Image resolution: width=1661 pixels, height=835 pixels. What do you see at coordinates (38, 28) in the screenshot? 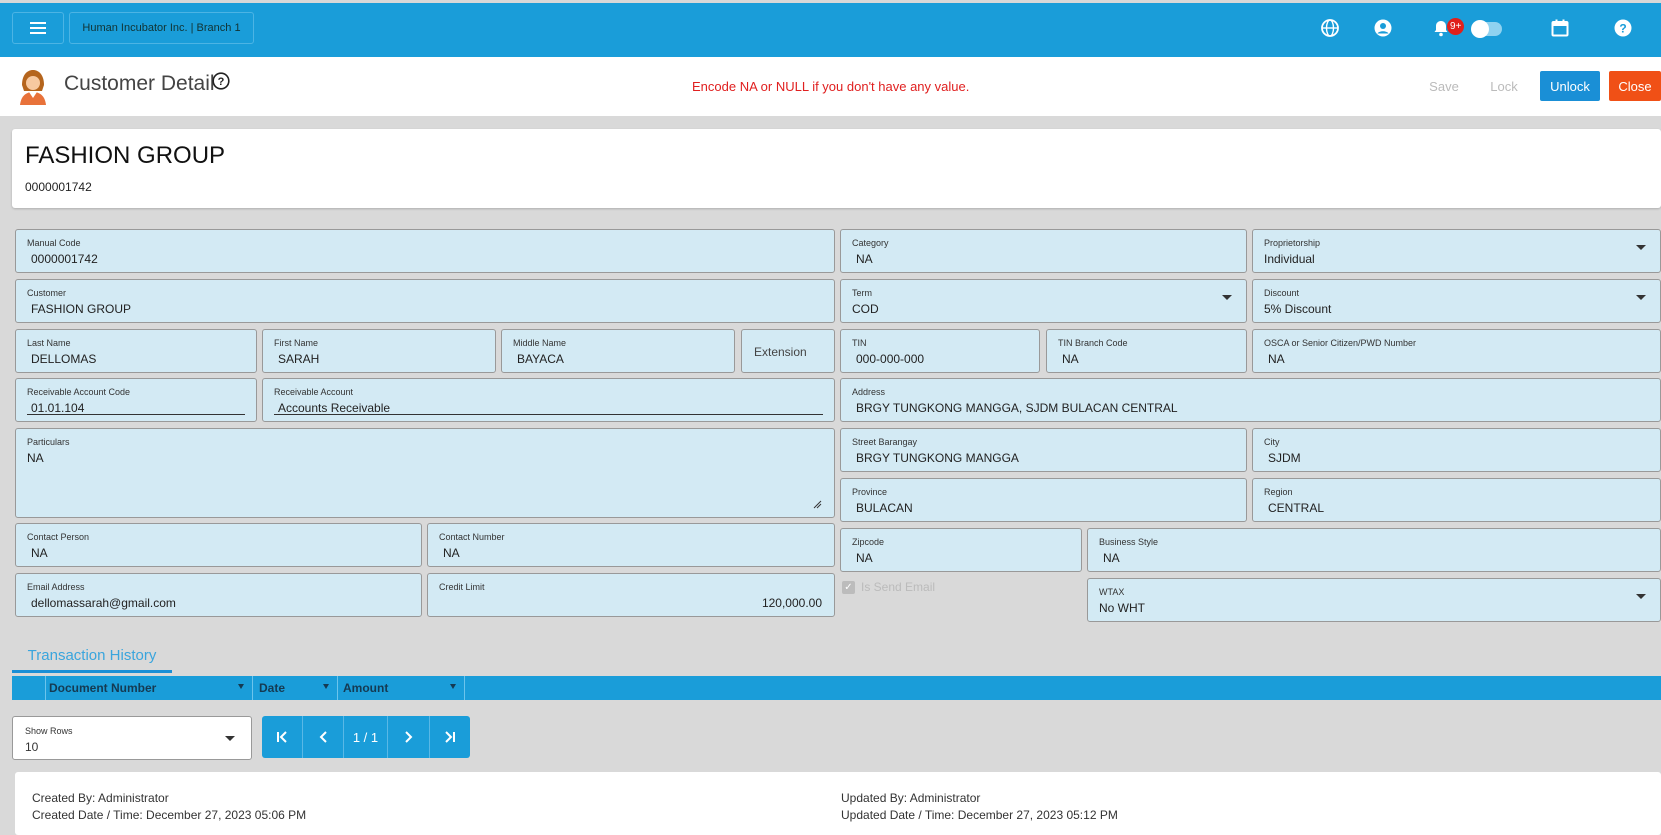
I see `menu-button` at bounding box center [38, 28].